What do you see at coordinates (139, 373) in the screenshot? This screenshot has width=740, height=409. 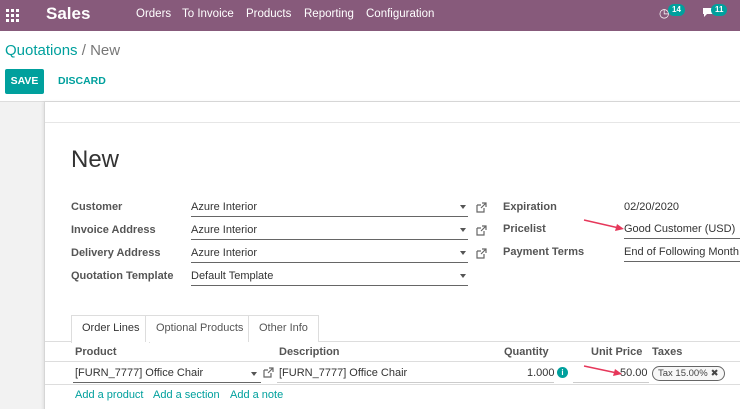 I see `product-value: [FURN_7777] Office Chair` at bounding box center [139, 373].